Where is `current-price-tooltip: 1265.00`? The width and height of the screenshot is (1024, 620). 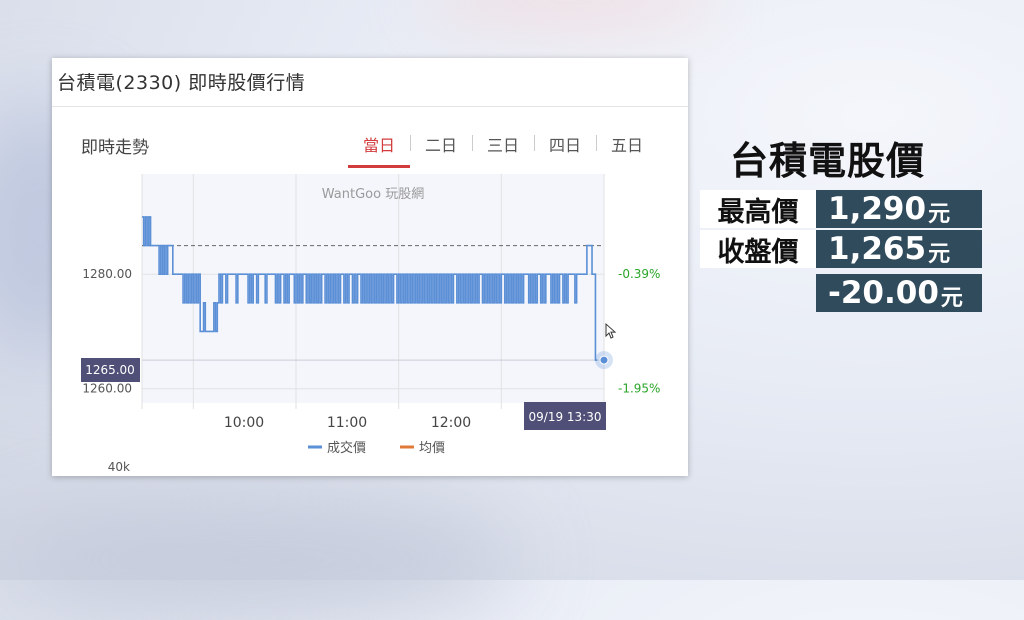
current-price-tooltip: 1265.00 is located at coordinates (110, 370).